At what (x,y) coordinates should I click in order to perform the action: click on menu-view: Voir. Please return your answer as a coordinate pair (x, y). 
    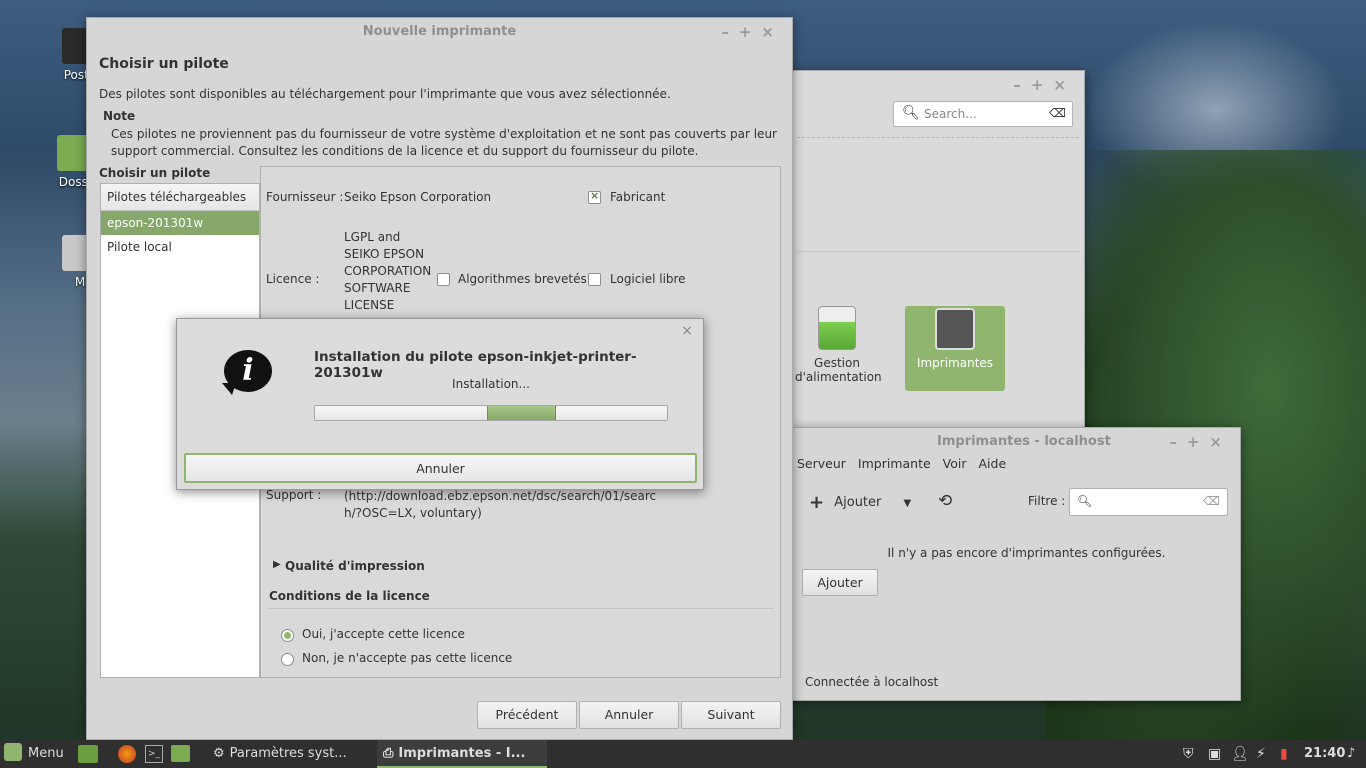
    Looking at the image, I should click on (955, 463).